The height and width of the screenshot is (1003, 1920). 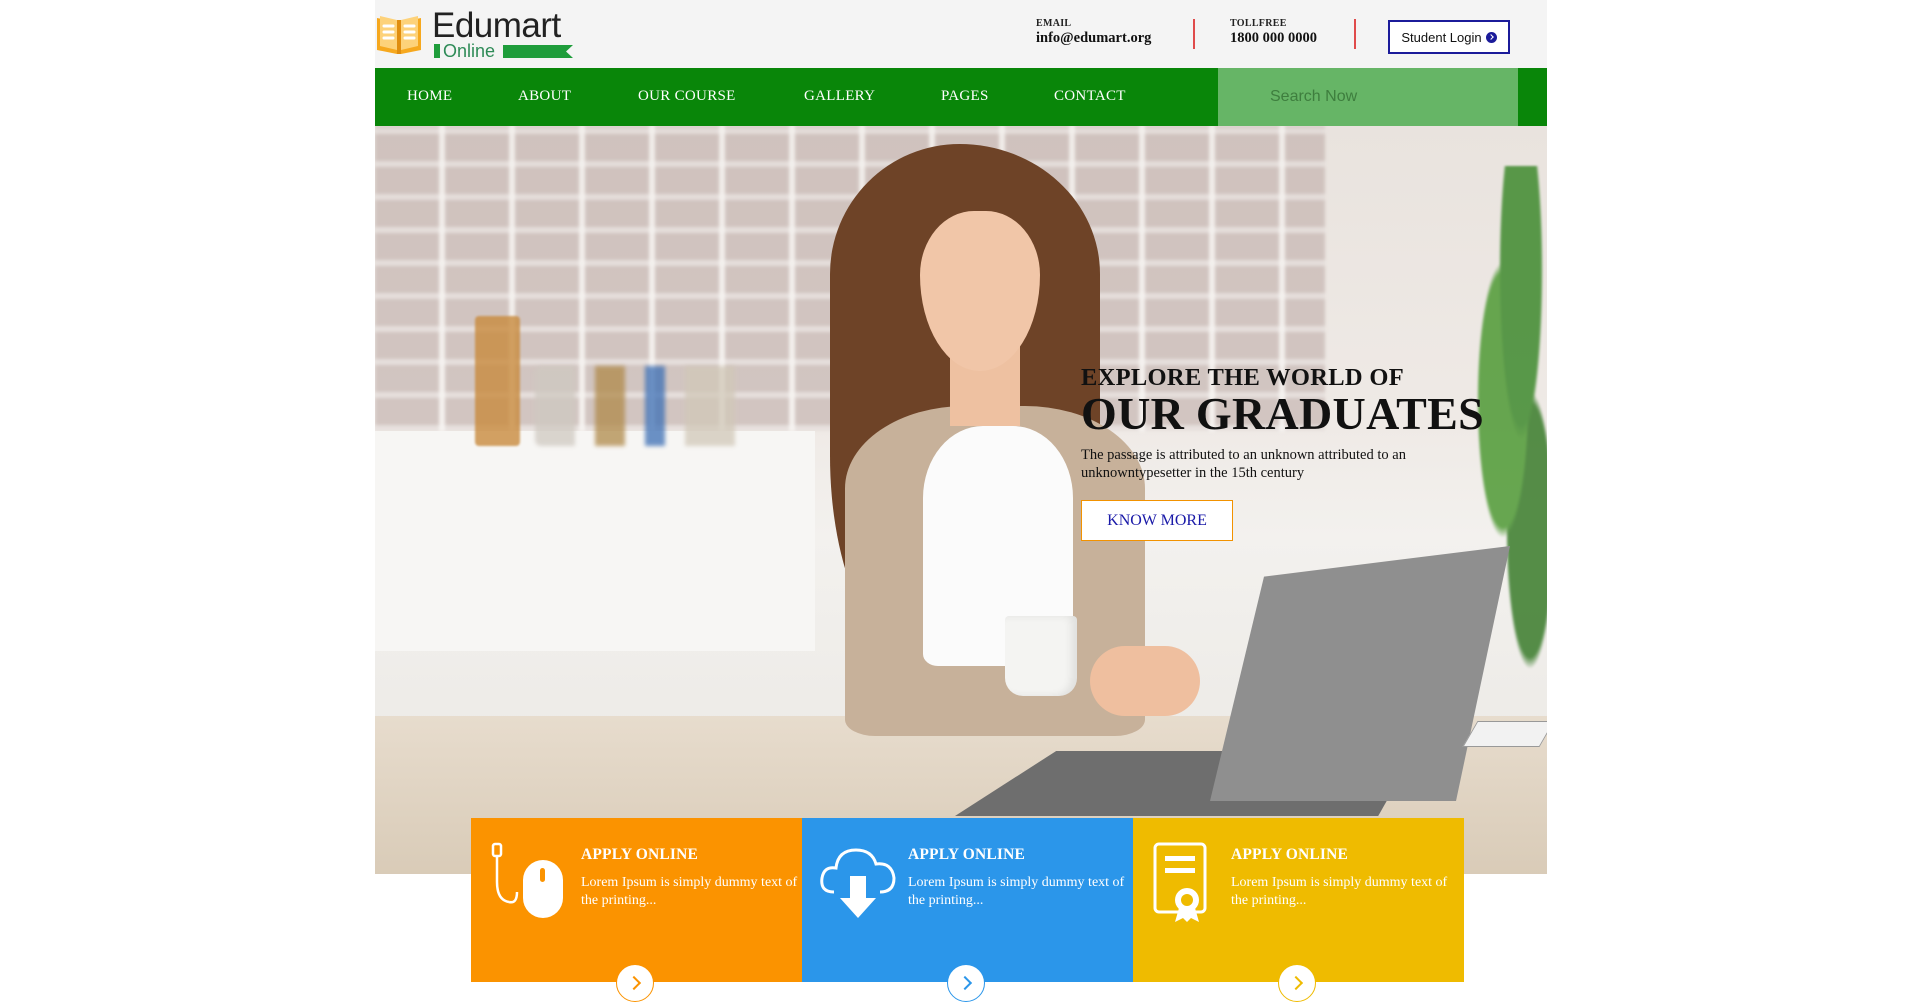 What do you see at coordinates (497, 381) in the screenshot?
I see `knife-block` at bounding box center [497, 381].